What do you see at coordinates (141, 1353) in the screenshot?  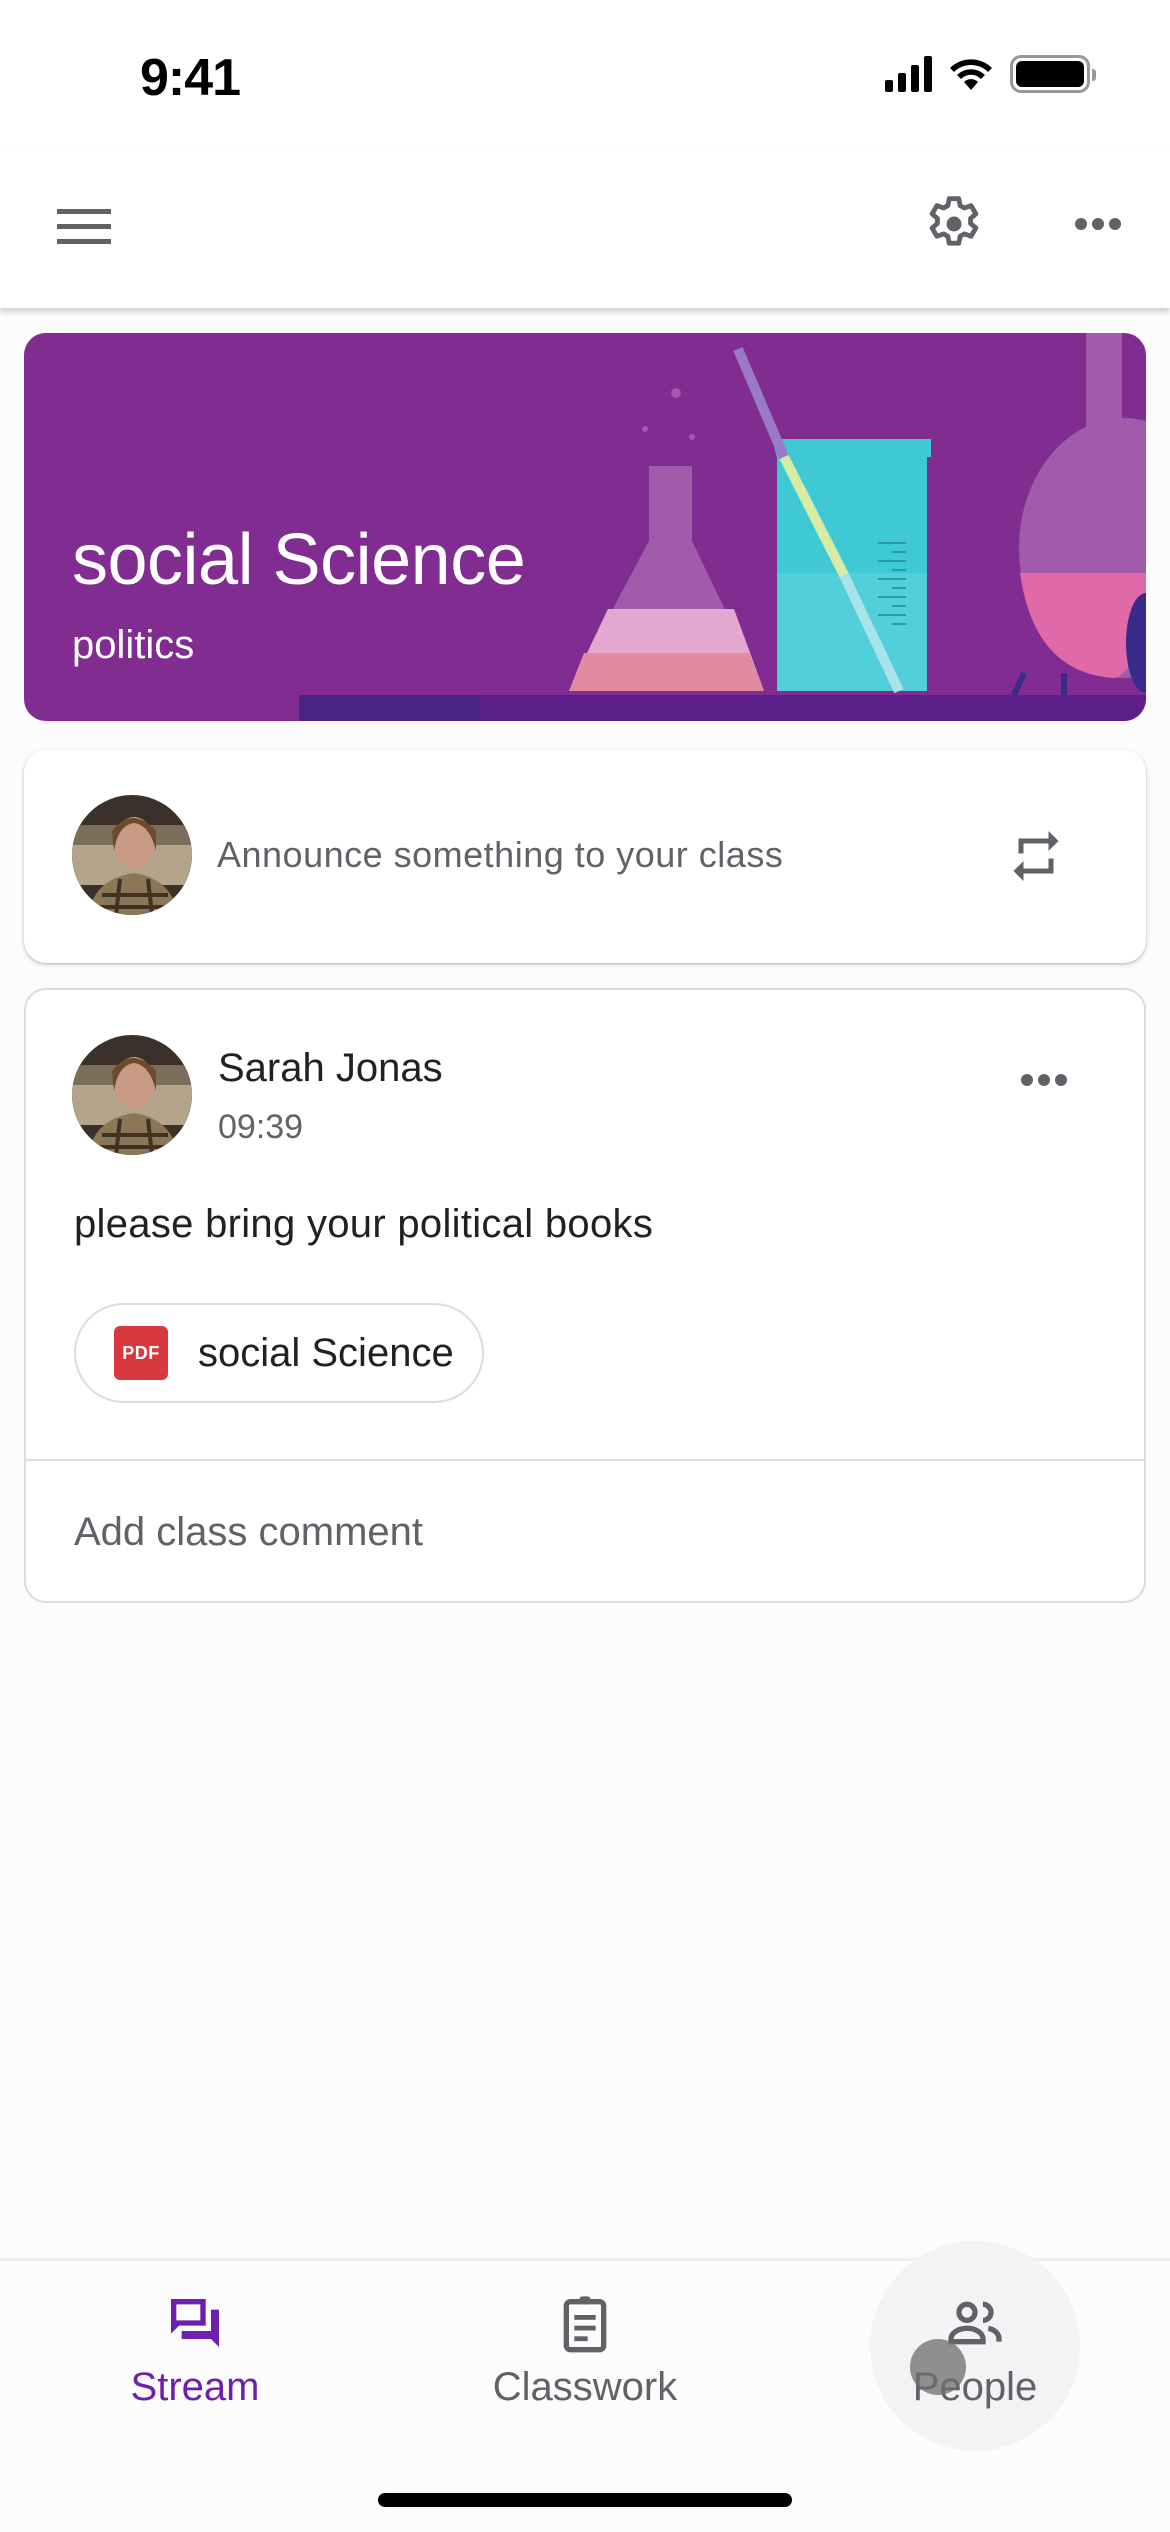 I see `pdf-icon: PDF` at bounding box center [141, 1353].